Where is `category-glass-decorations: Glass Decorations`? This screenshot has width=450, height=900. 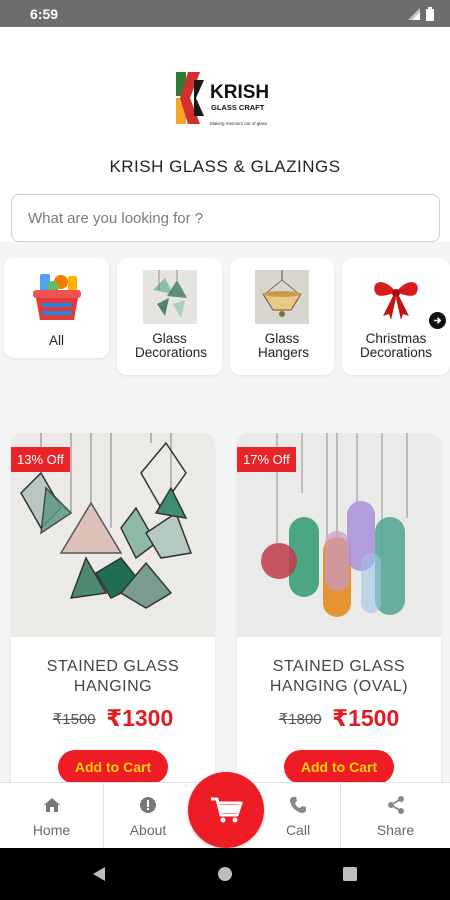
category-glass-decorations: Glass Decorations is located at coordinates (169, 316).